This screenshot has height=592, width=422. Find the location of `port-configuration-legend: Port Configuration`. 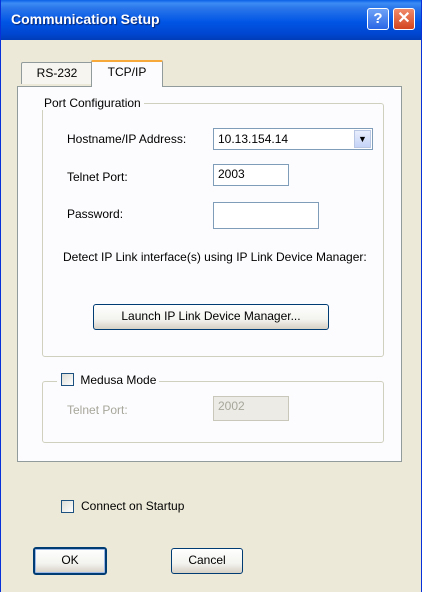

port-configuration-legend: Port Configuration is located at coordinates (92, 103).